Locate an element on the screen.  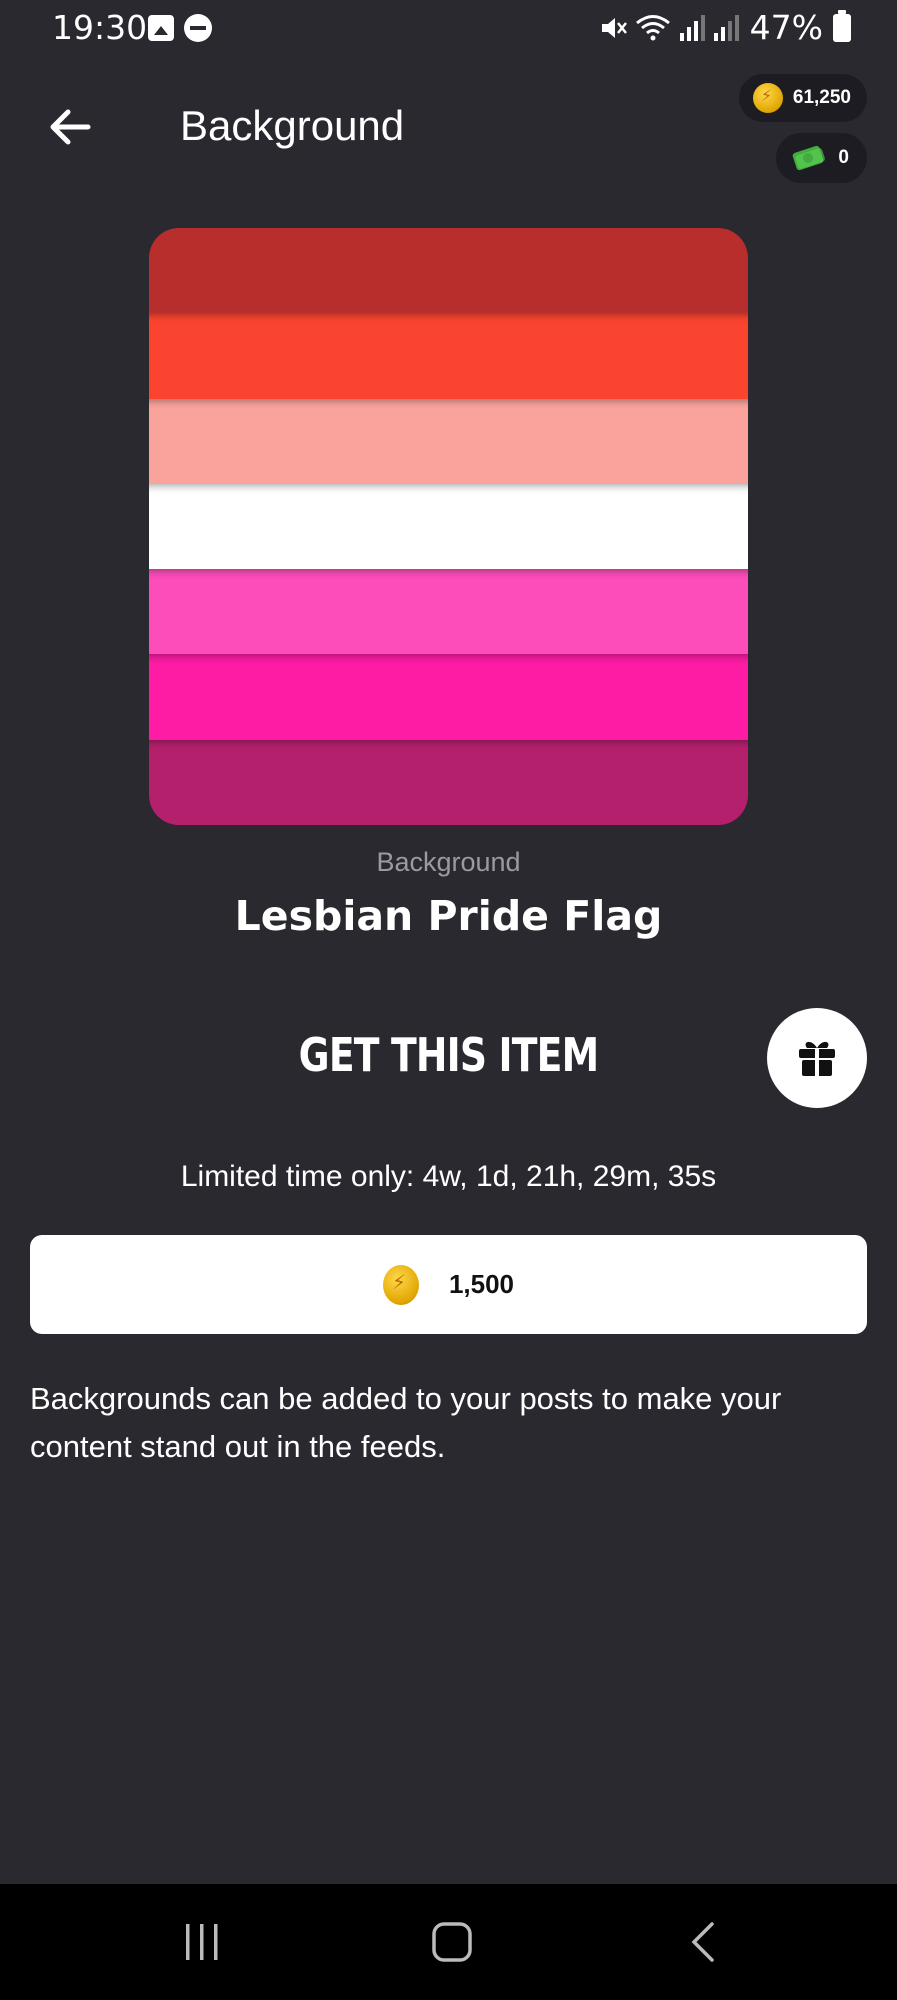
back-button is located at coordinates (70, 127).